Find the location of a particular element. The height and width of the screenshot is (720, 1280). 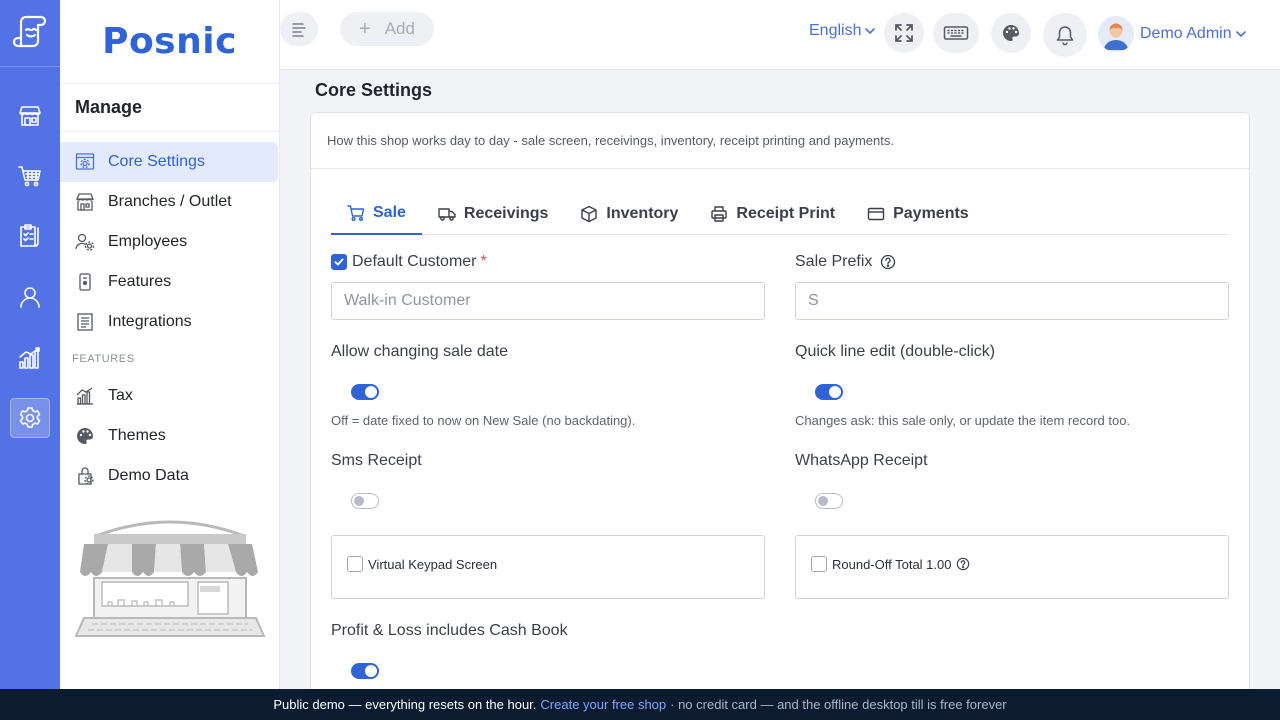

quick-line-edit-toggle is located at coordinates (829, 392).